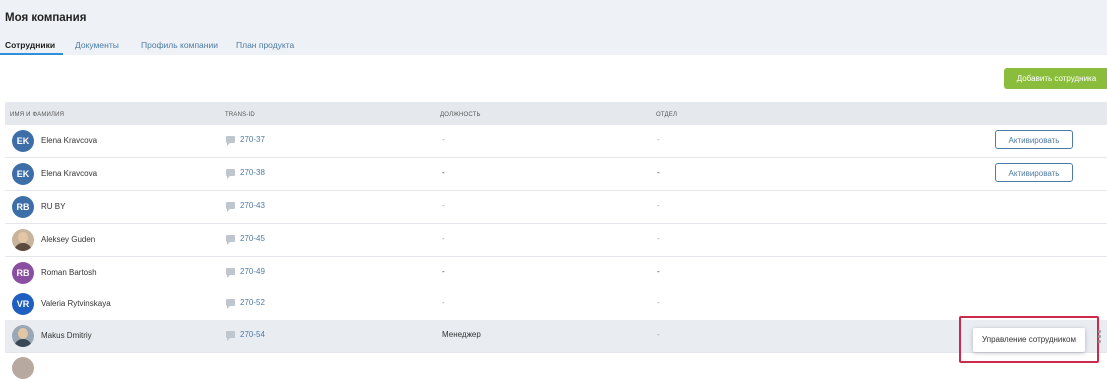 The width and height of the screenshot is (1107, 379). Describe the element at coordinates (240, 115) in the screenshot. I see `column-header-trans-id: TRANS-ID` at that location.